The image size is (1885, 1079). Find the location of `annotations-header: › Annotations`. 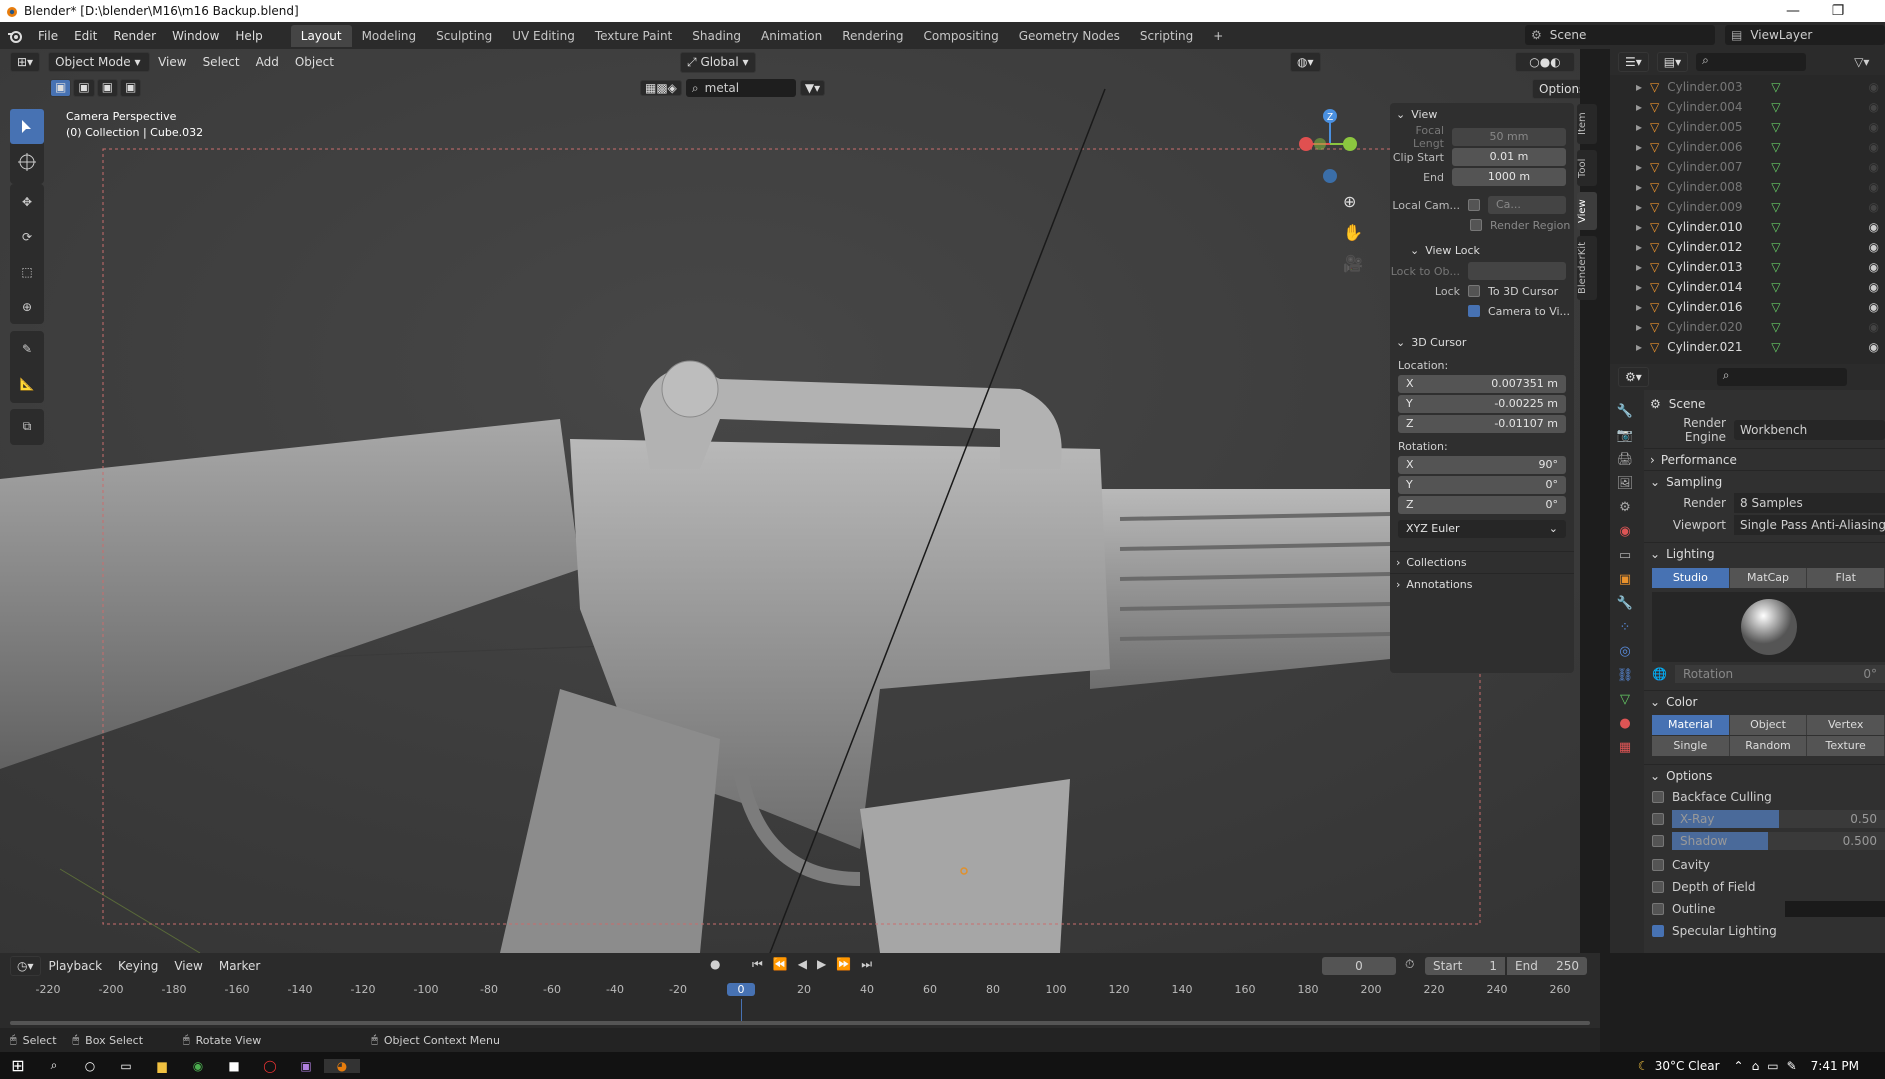

annotations-header: › Annotations is located at coordinates (1482, 584).